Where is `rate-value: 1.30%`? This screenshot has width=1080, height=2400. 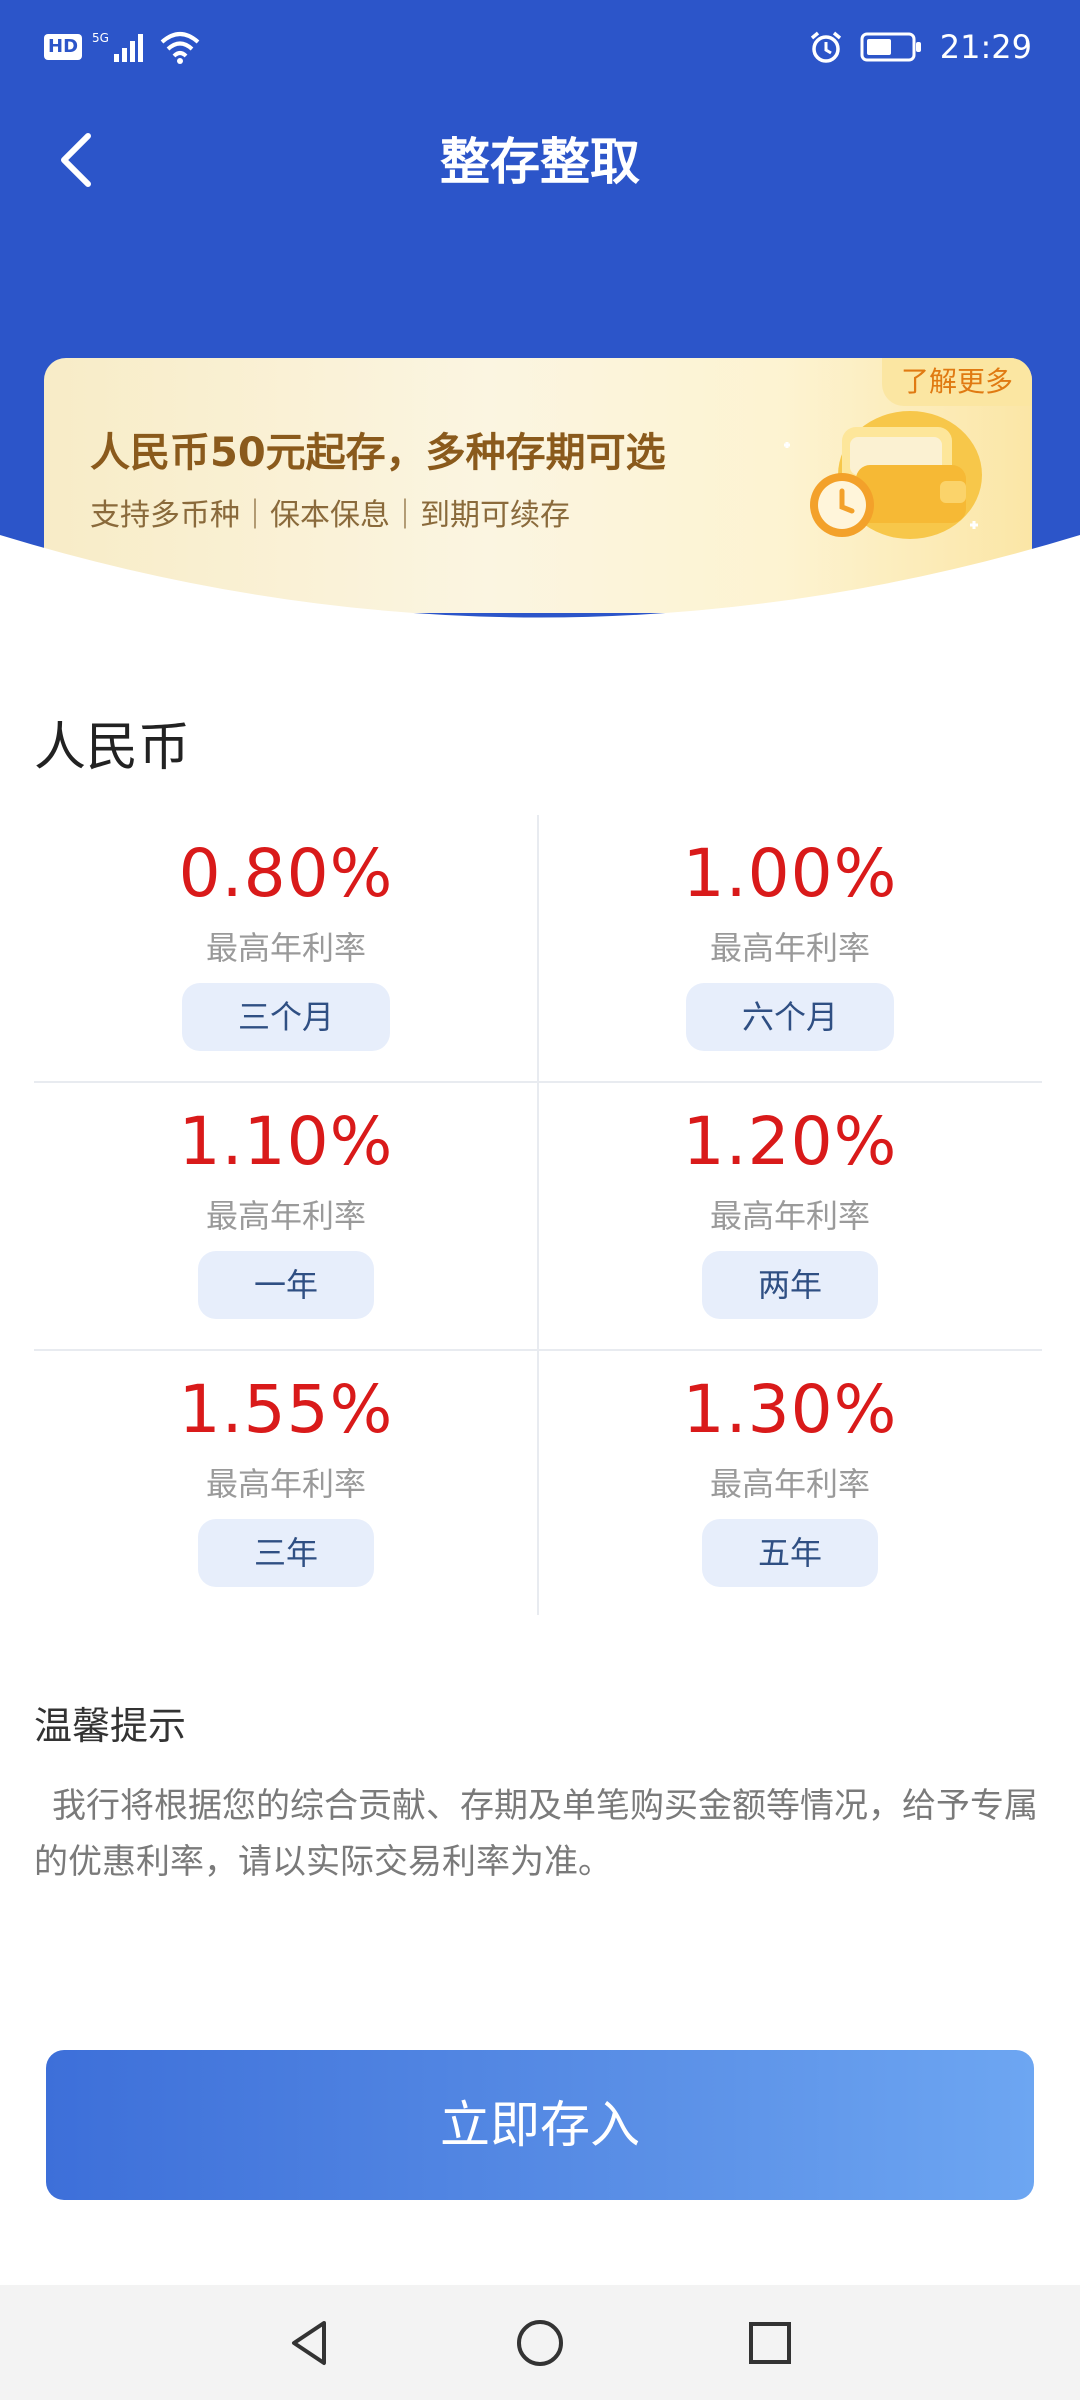
rate-value: 1.30% is located at coordinates (790, 1409).